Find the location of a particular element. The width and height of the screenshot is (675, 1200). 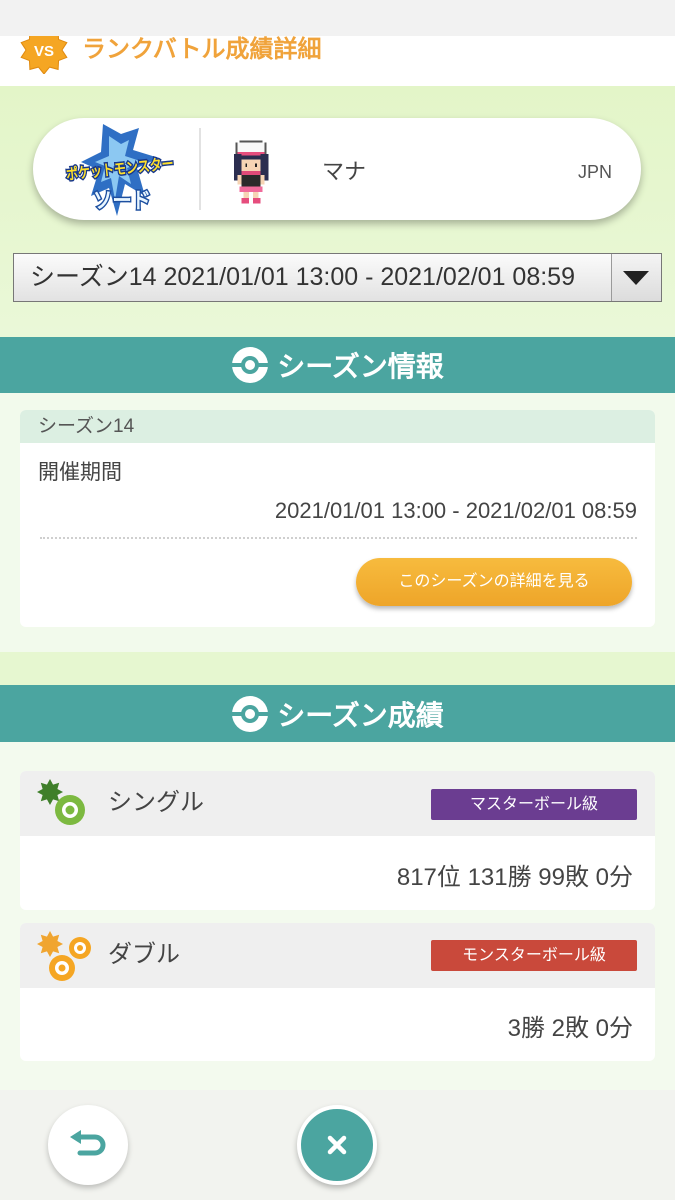

rank-class-badge: モンスターボール級 is located at coordinates (534, 955).